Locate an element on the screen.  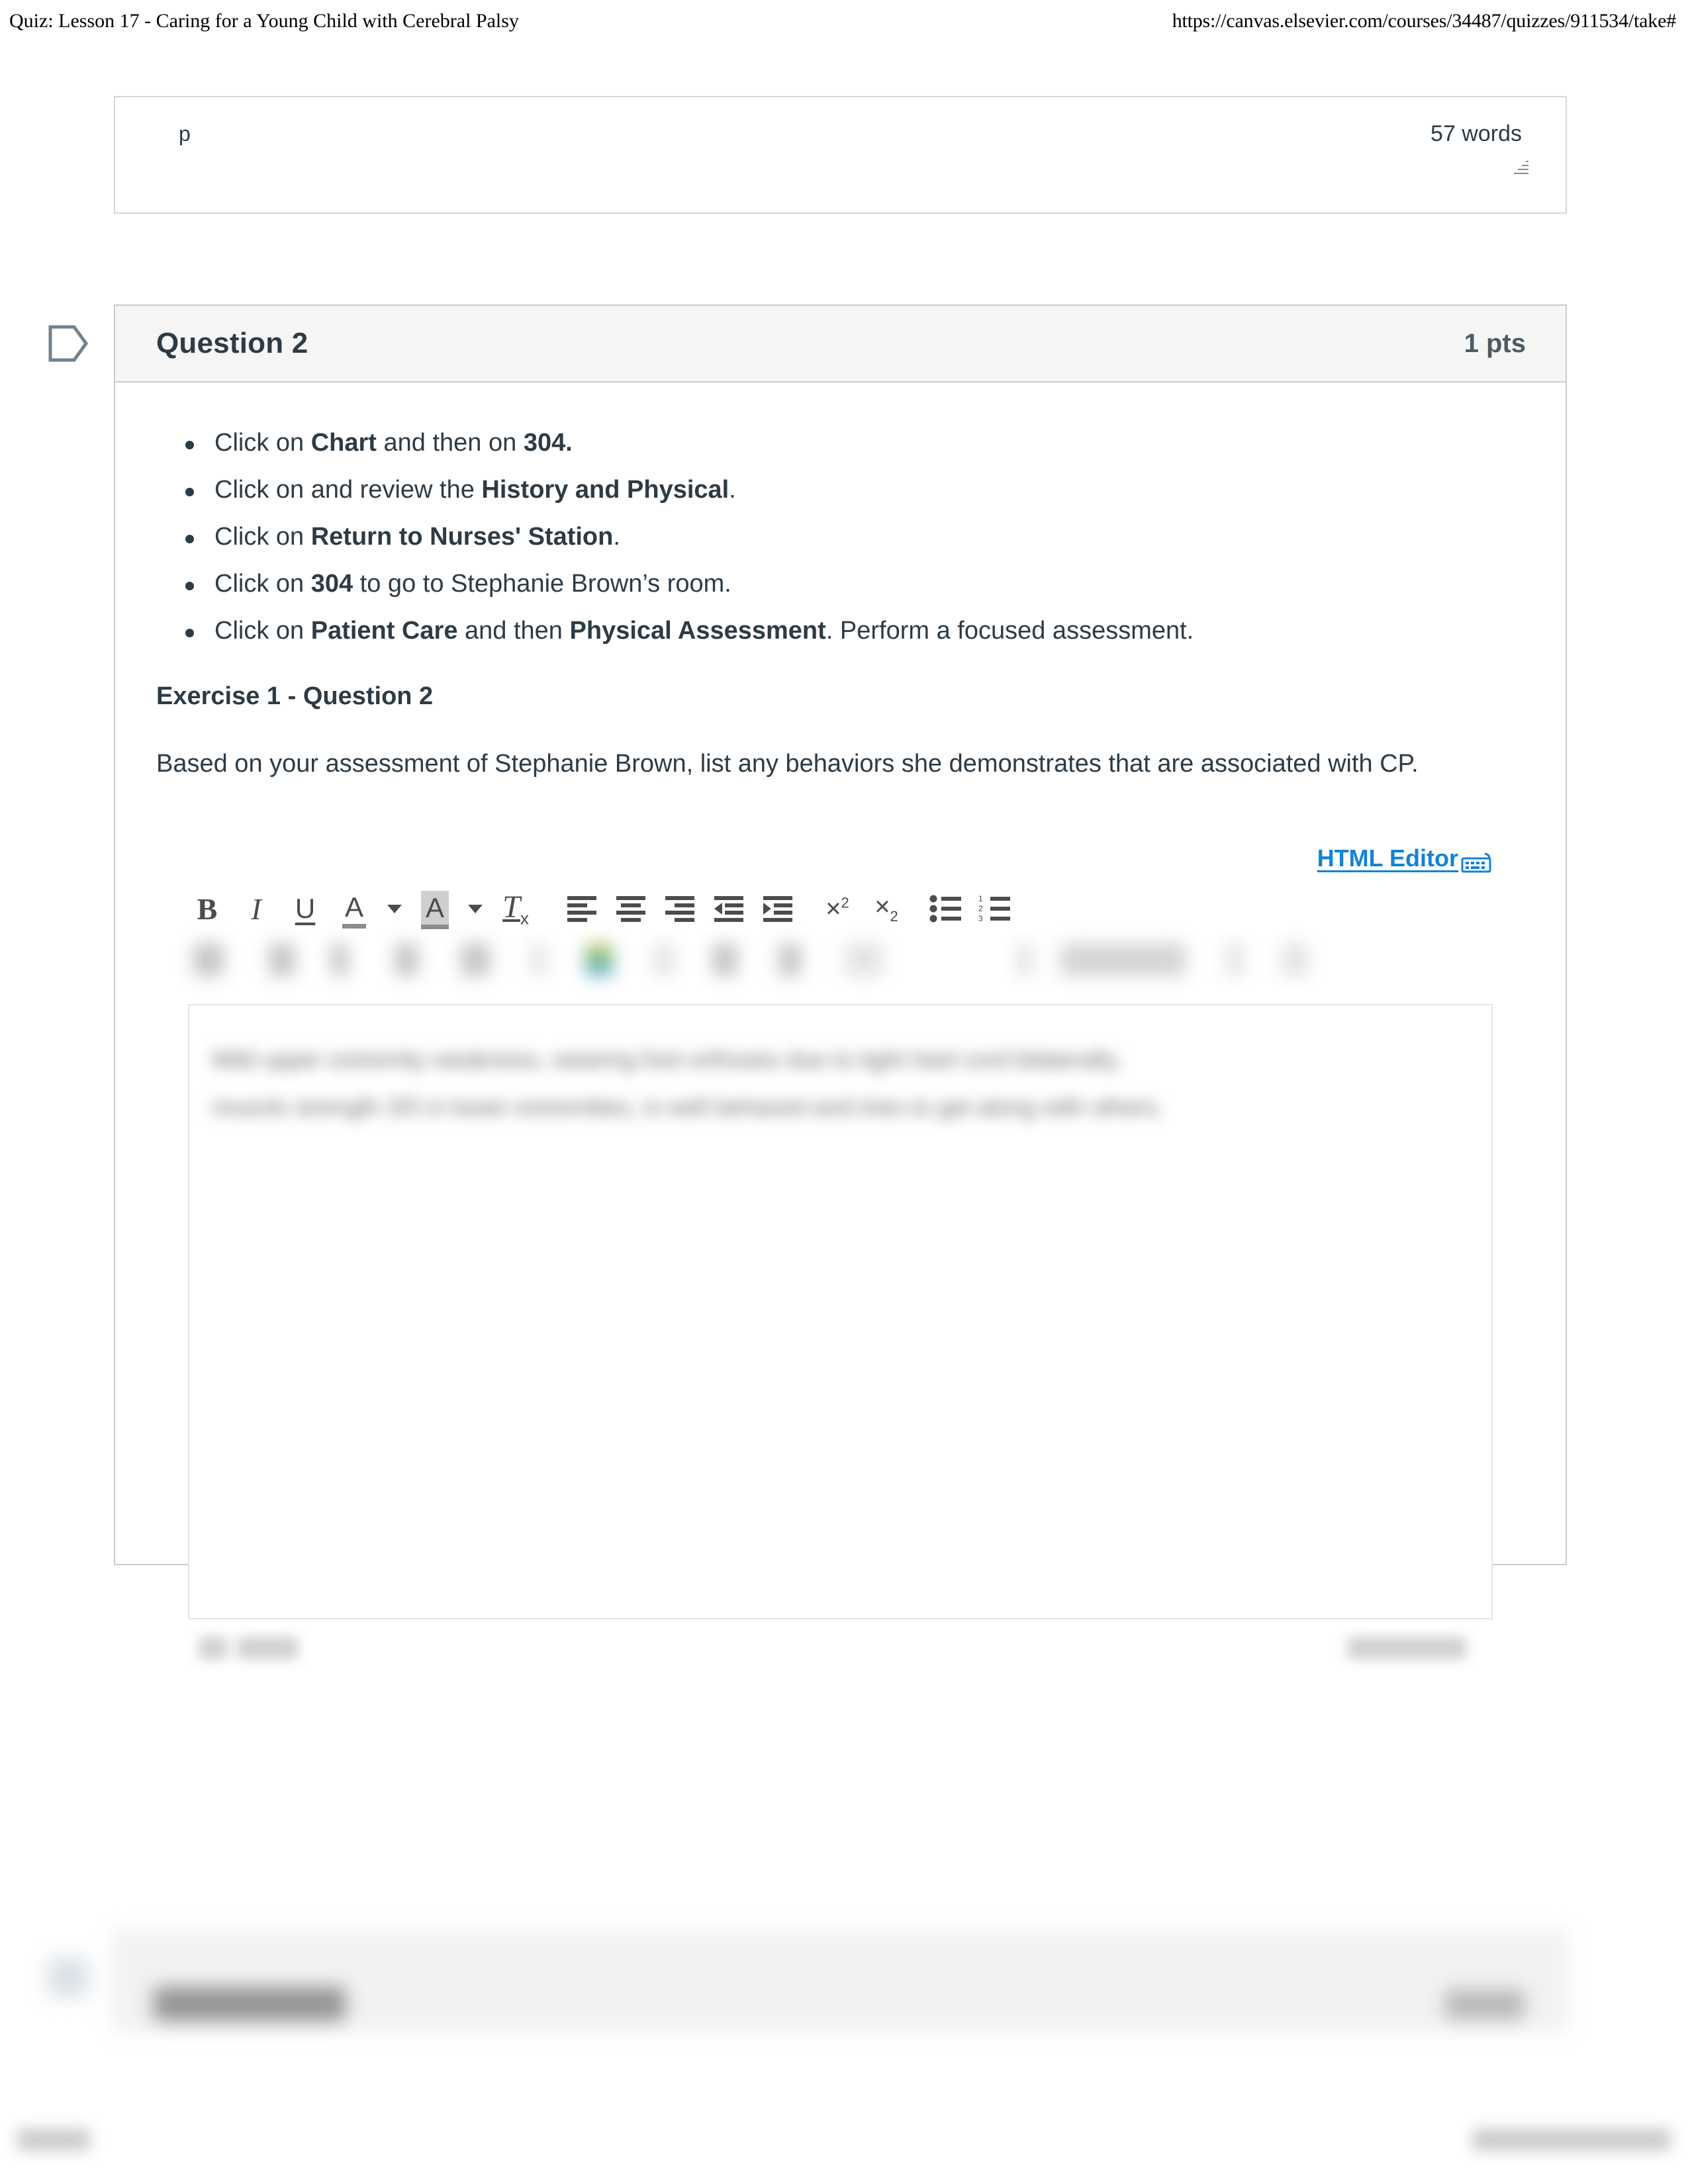
question-points: 1 pts is located at coordinates (1495, 343).